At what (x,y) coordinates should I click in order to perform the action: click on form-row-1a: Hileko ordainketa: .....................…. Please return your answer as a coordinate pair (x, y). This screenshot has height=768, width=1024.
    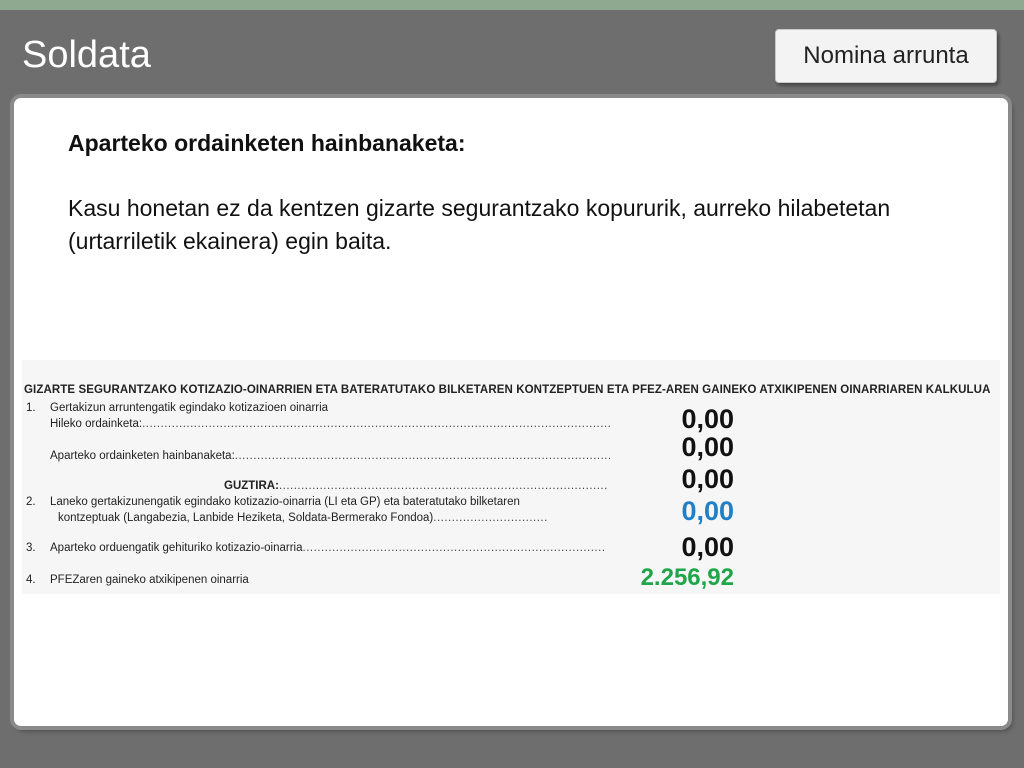
    Looking at the image, I should click on (330, 424).